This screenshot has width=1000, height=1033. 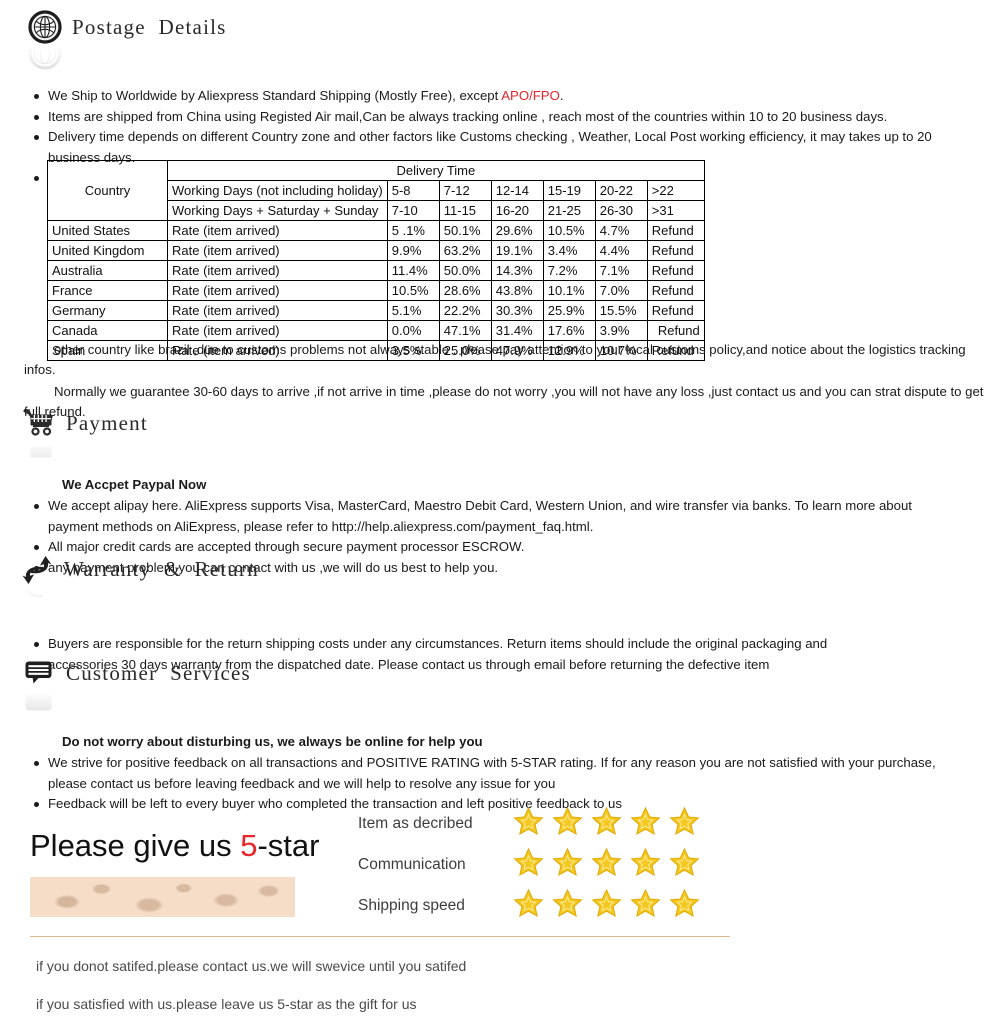 I want to click on rate-cell: 31.4%, so click(x=517, y=330).